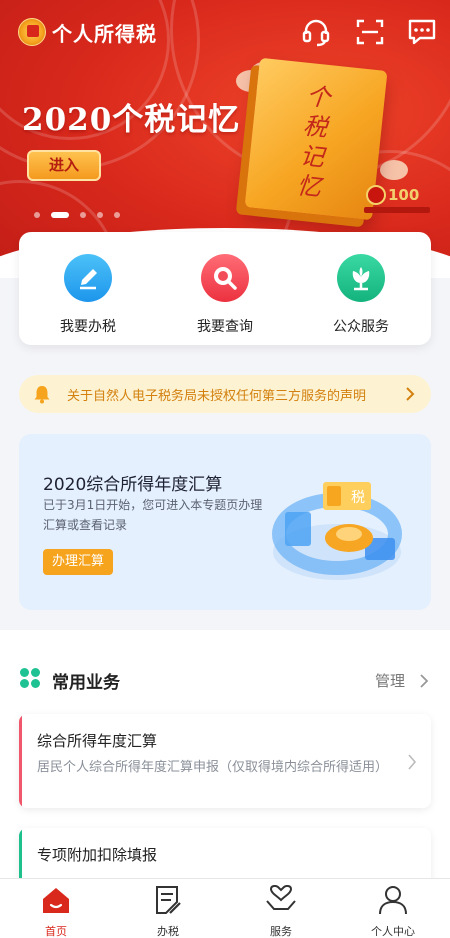  I want to click on settle-button: 办理汇算, so click(78, 562).